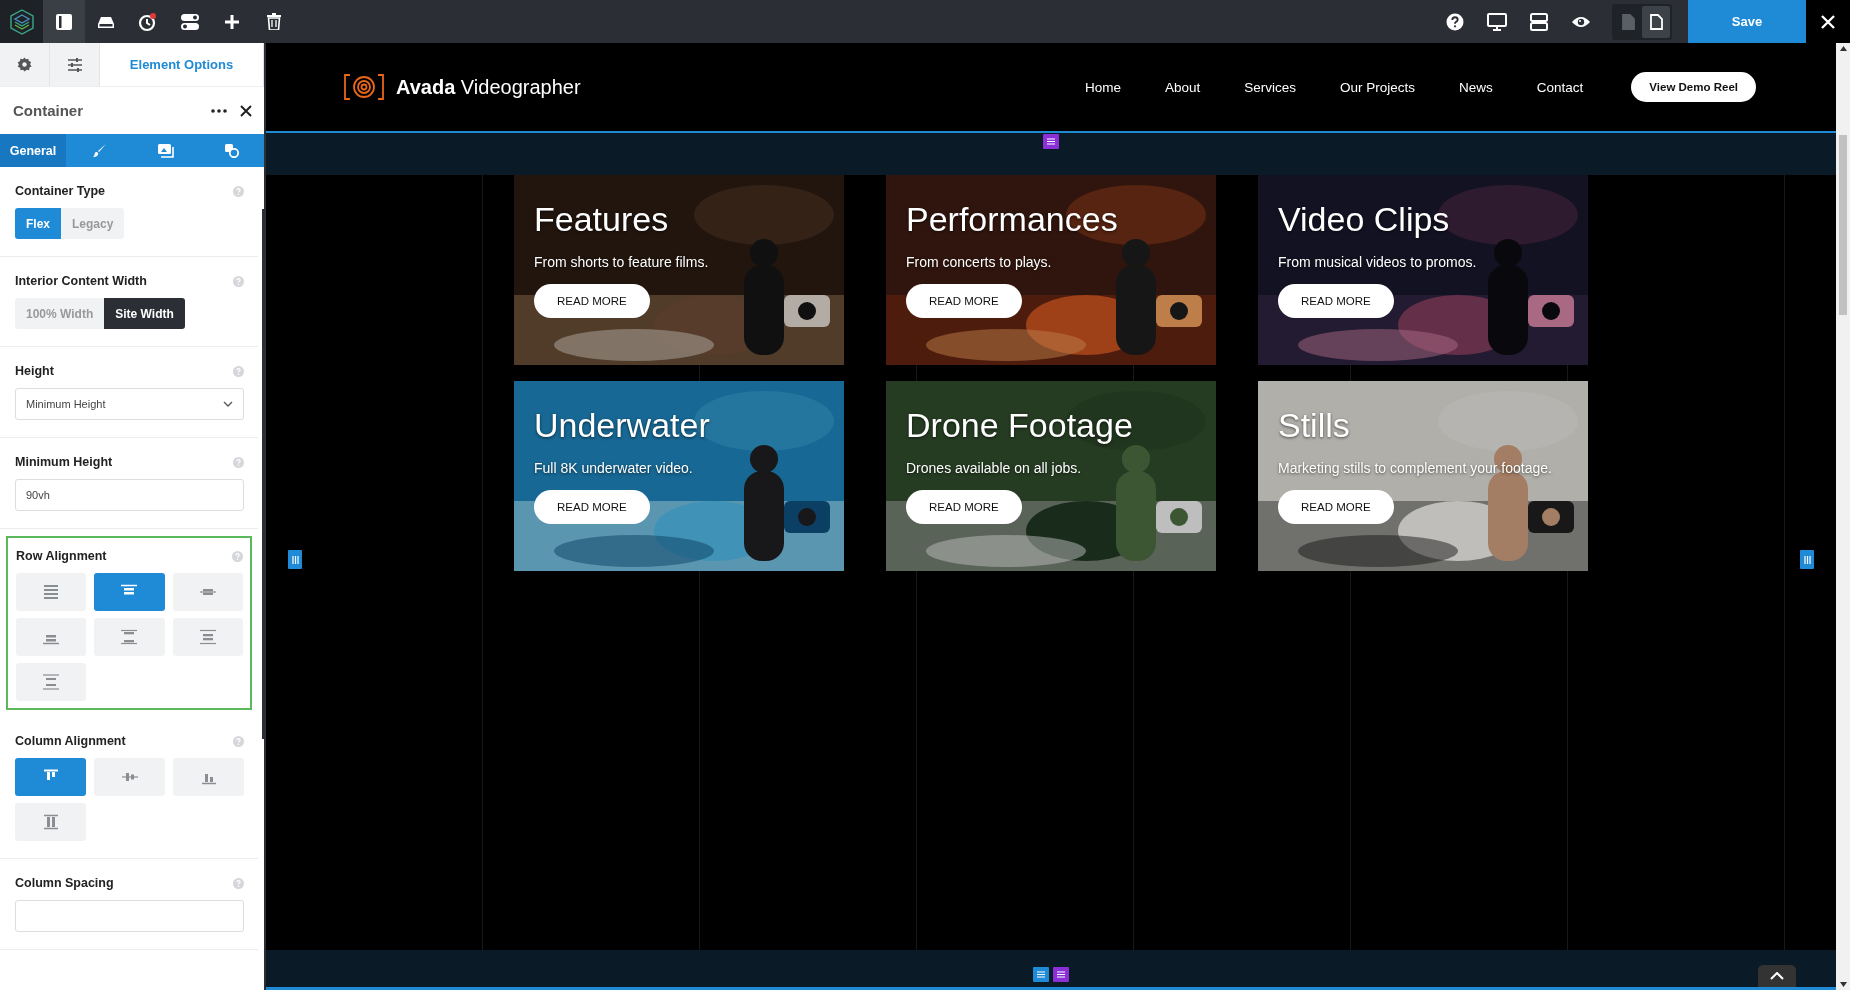 This screenshot has height=990, width=1850. Describe the element at coordinates (1747, 21) in the screenshot. I see `save-button: Save` at that location.